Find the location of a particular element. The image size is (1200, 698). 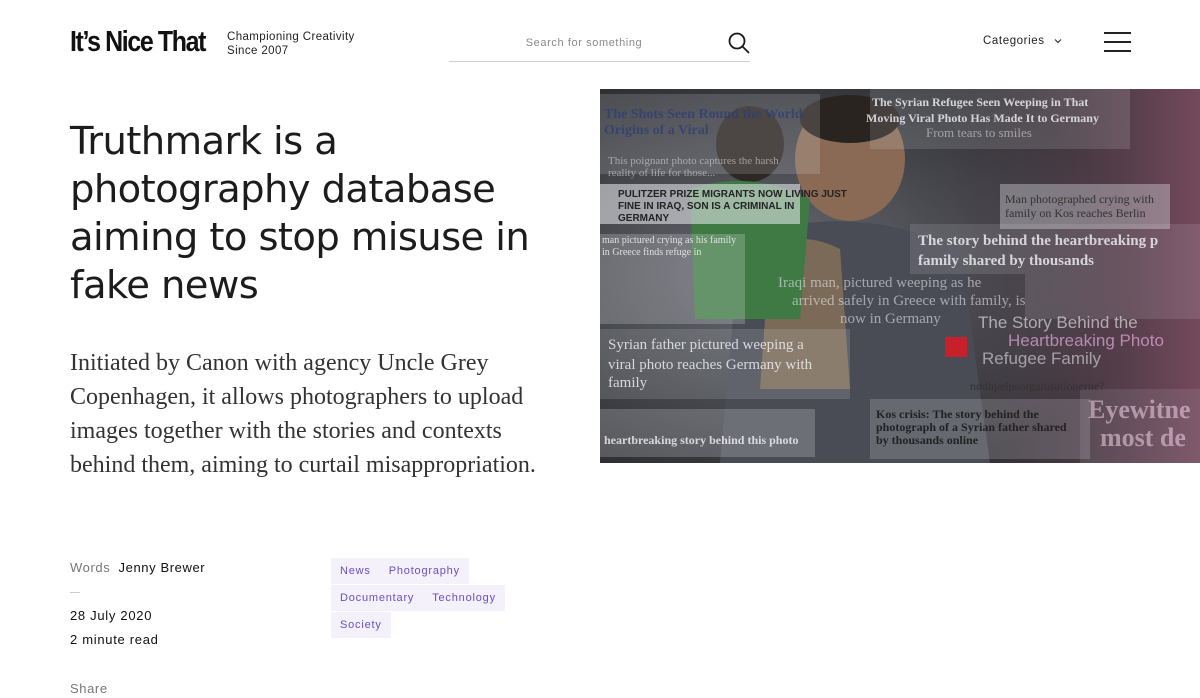

tag-row: Documentary Technology is located at coordinates (431, 598).